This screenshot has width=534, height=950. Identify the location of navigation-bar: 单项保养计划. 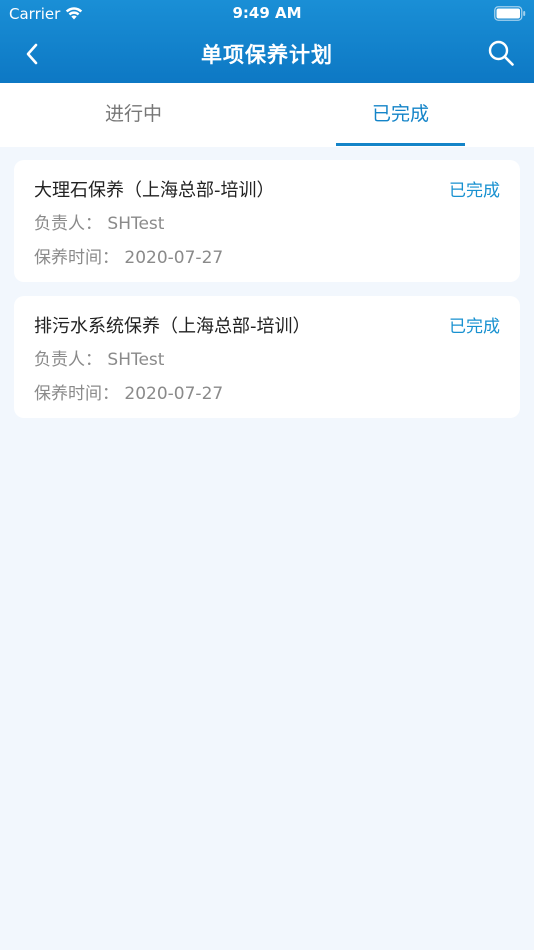
(267, 55).